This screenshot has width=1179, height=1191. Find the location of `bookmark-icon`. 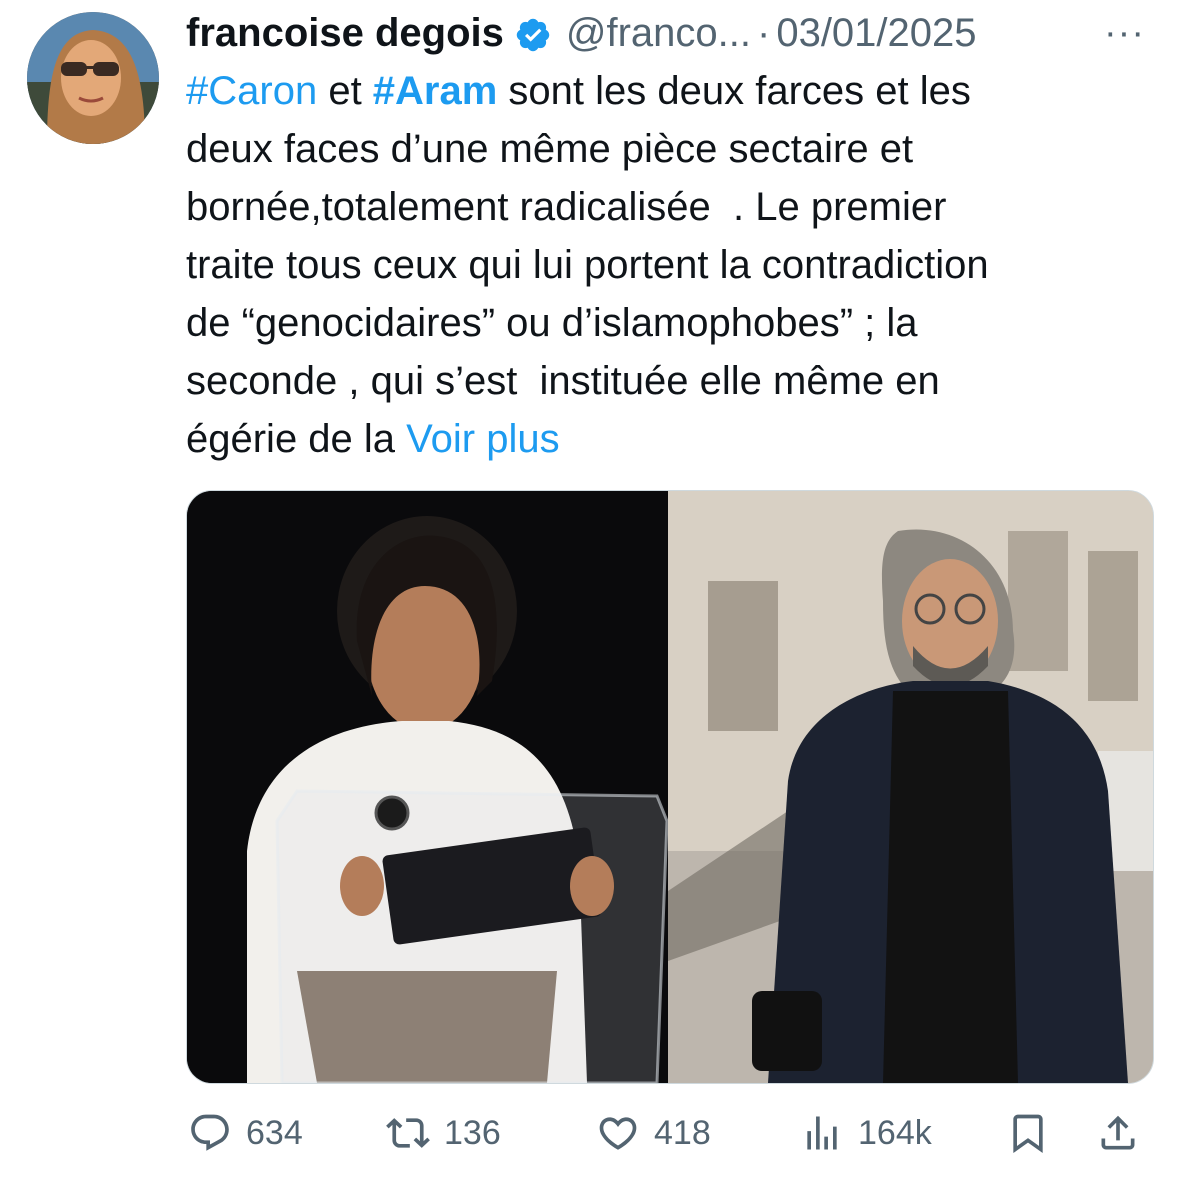

bookmark-icon is located at coordinates (1028, 1134).